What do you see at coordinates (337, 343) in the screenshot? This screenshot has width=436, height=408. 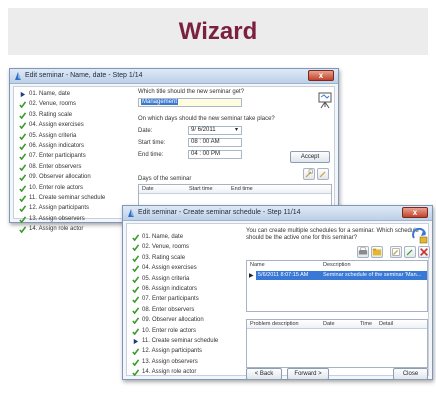 I see `problems-grid: Problem description Date Time Detail` at bounding box center [337, 343].